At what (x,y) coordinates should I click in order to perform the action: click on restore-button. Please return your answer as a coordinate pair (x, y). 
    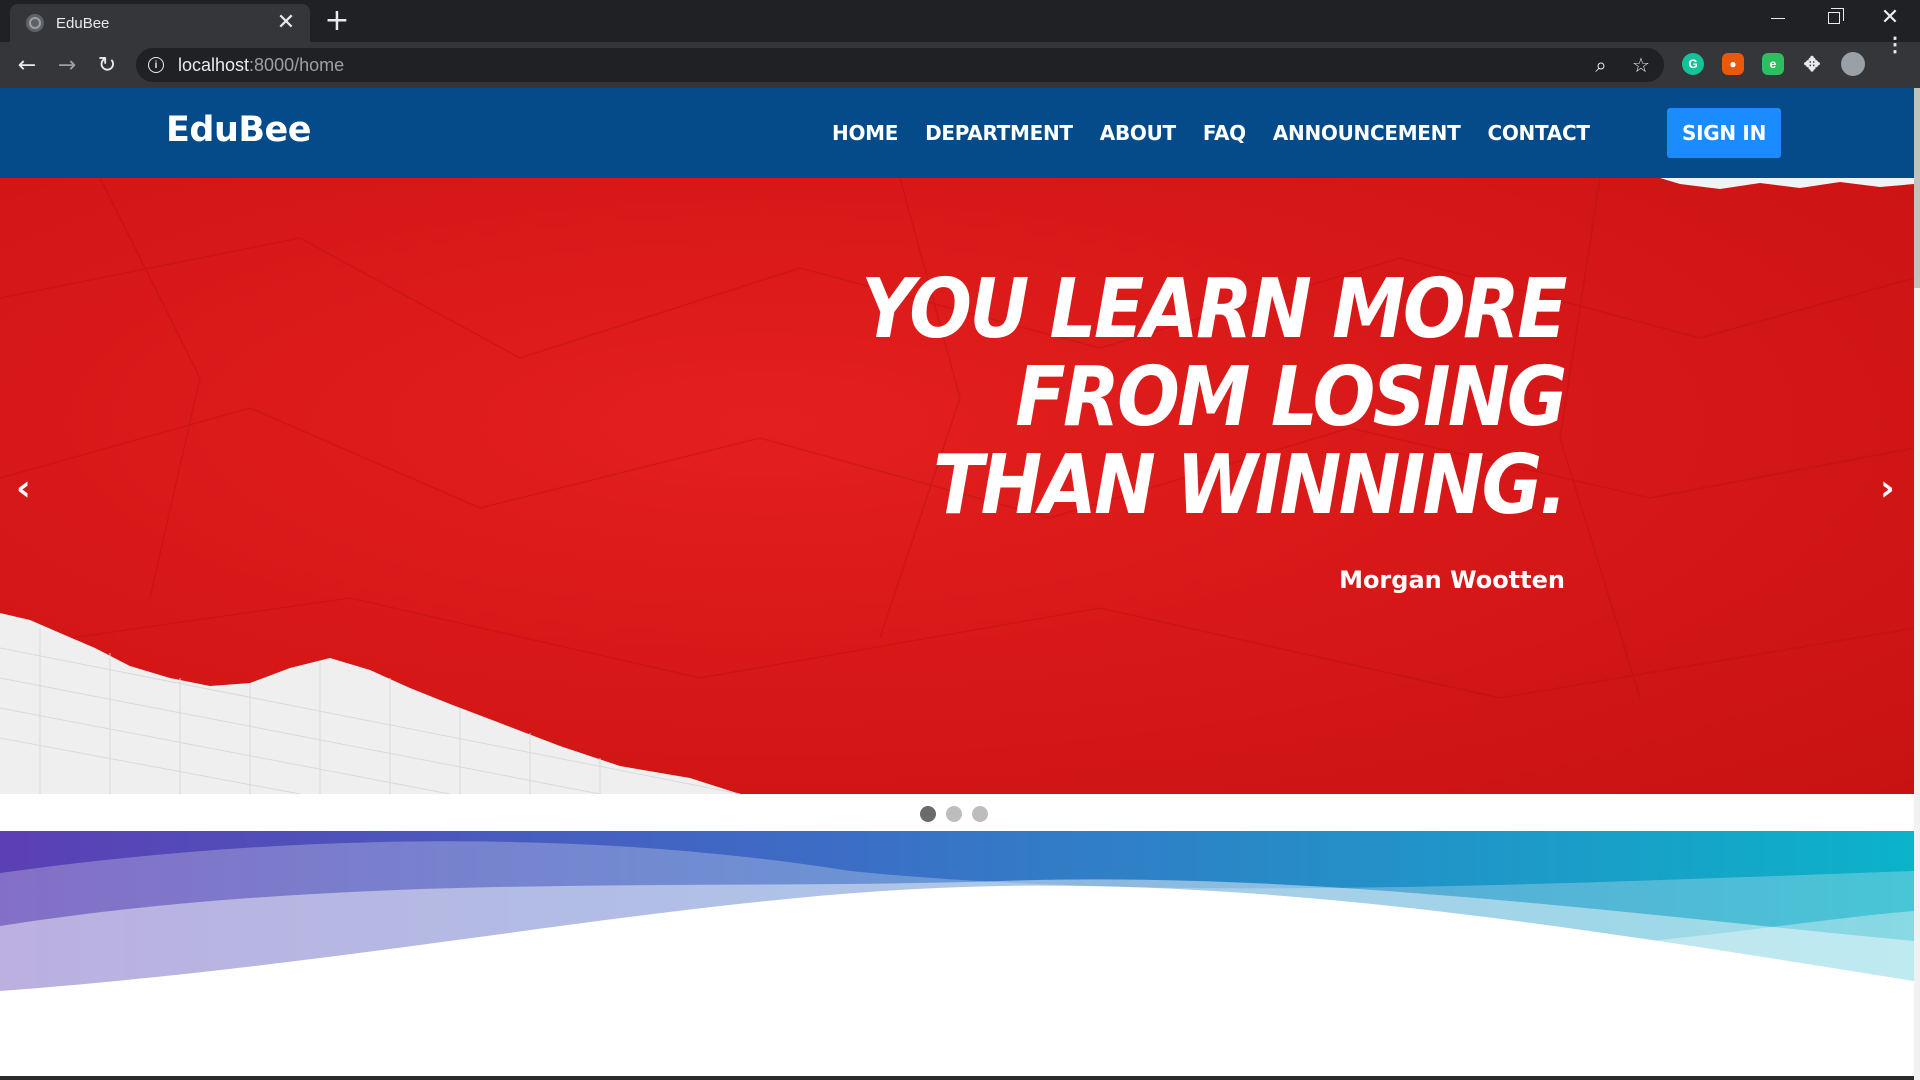
    Looking at the image, I should click on (1834, 18).